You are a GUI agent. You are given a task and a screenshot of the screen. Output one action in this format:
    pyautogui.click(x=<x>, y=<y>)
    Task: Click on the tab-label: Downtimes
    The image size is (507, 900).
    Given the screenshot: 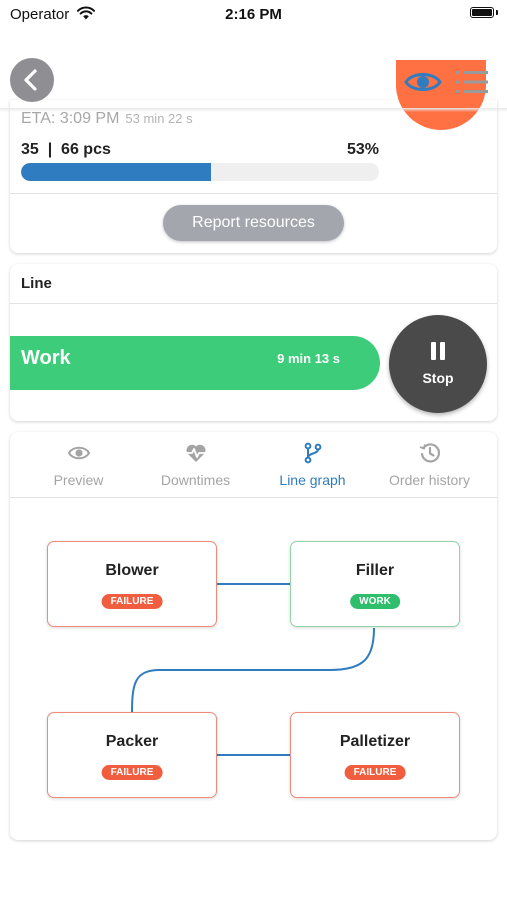 What is the action you would take?
    pyautogui.click(x=195, y=480)
    